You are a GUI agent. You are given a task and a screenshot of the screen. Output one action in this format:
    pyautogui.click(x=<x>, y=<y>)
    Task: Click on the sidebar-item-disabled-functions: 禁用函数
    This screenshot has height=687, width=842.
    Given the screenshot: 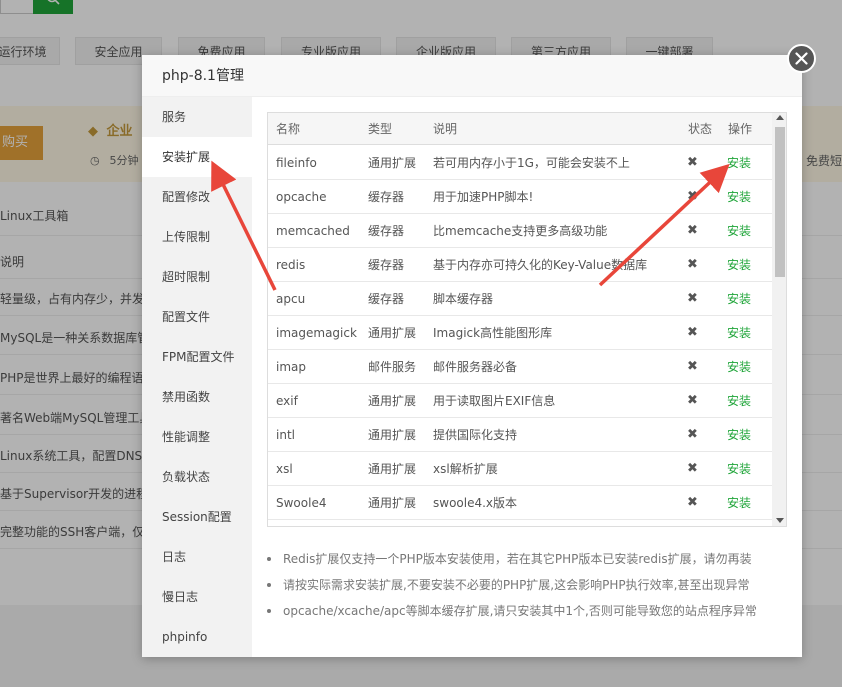 What is the action you would take?
    pyautogui.click(x=197, y=397)
    